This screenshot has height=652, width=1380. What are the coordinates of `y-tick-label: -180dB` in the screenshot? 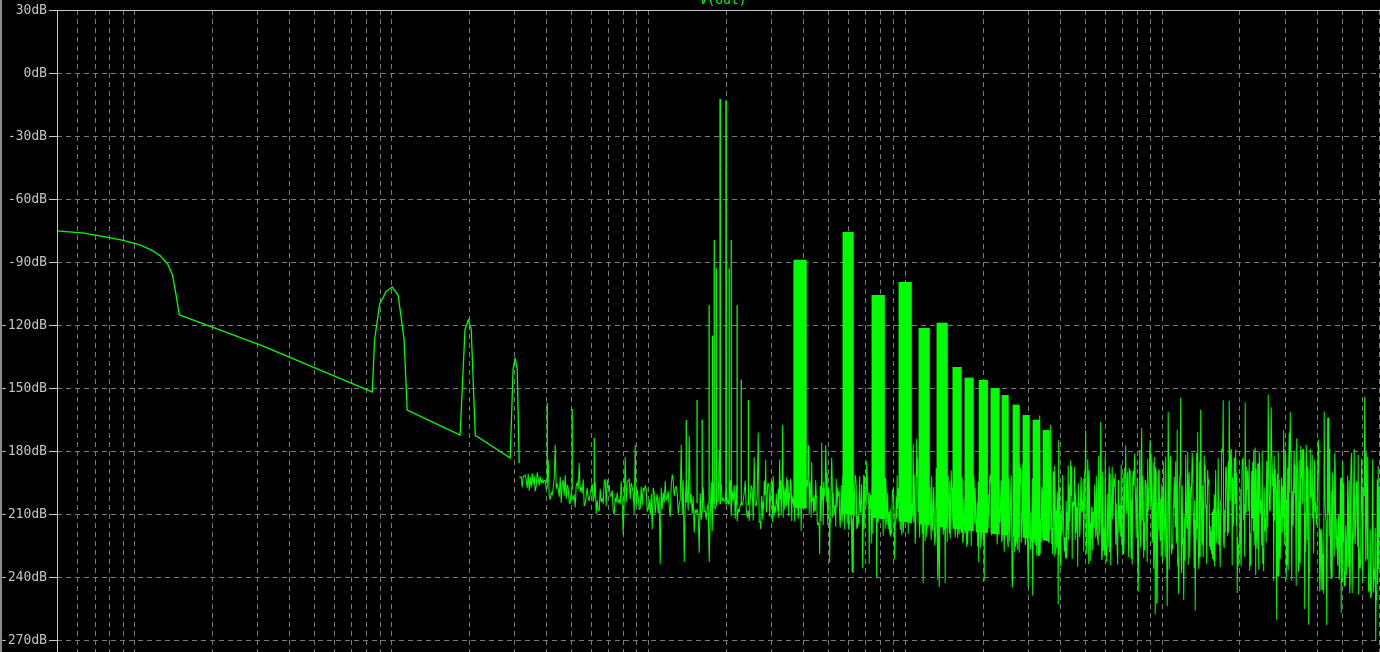 It's located at (23, 451).